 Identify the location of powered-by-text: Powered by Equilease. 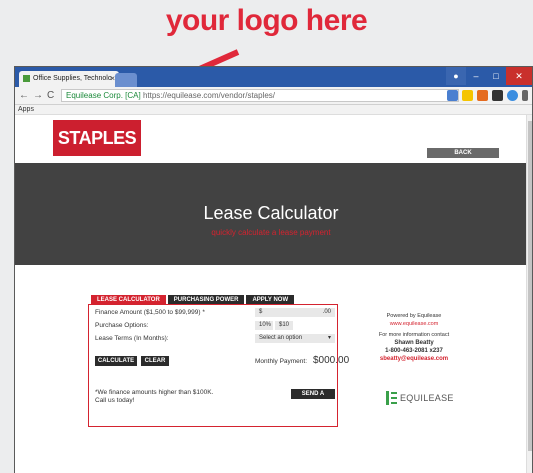
(414, 316).